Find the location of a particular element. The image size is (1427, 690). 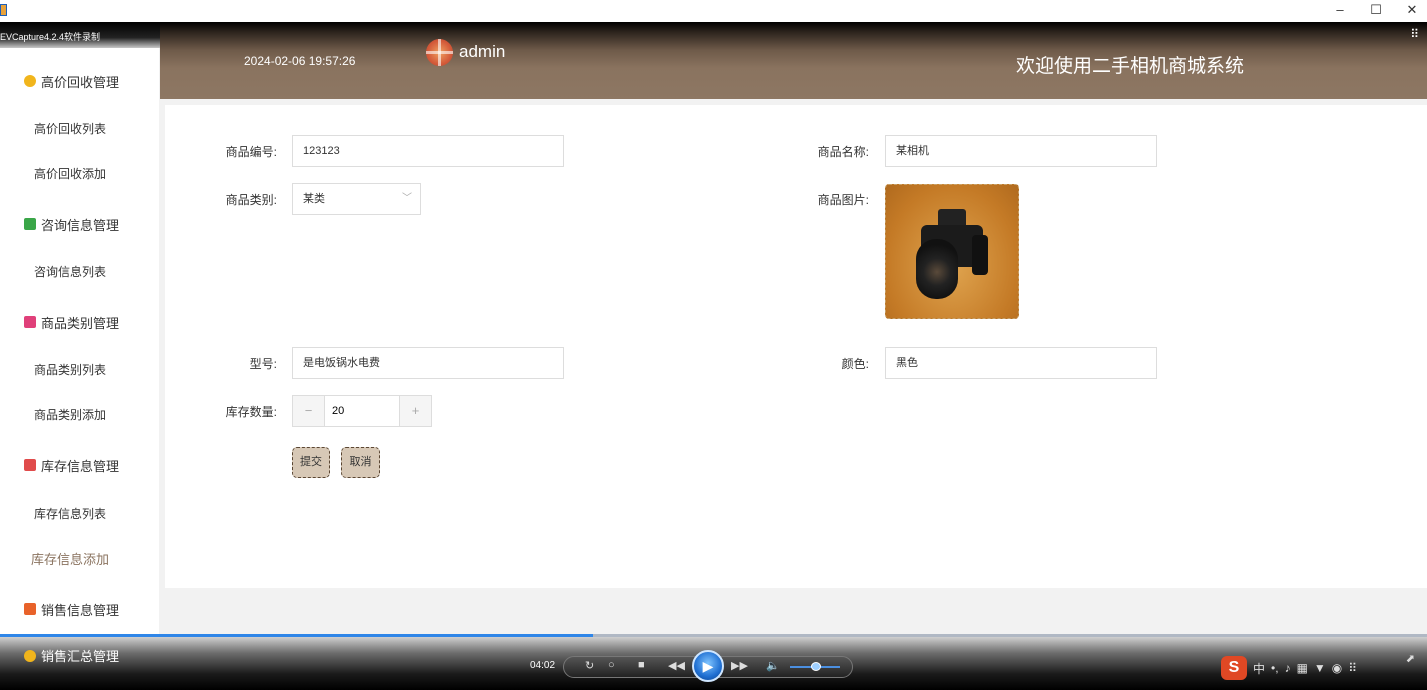

product-image is located at coordinates (952, 251).